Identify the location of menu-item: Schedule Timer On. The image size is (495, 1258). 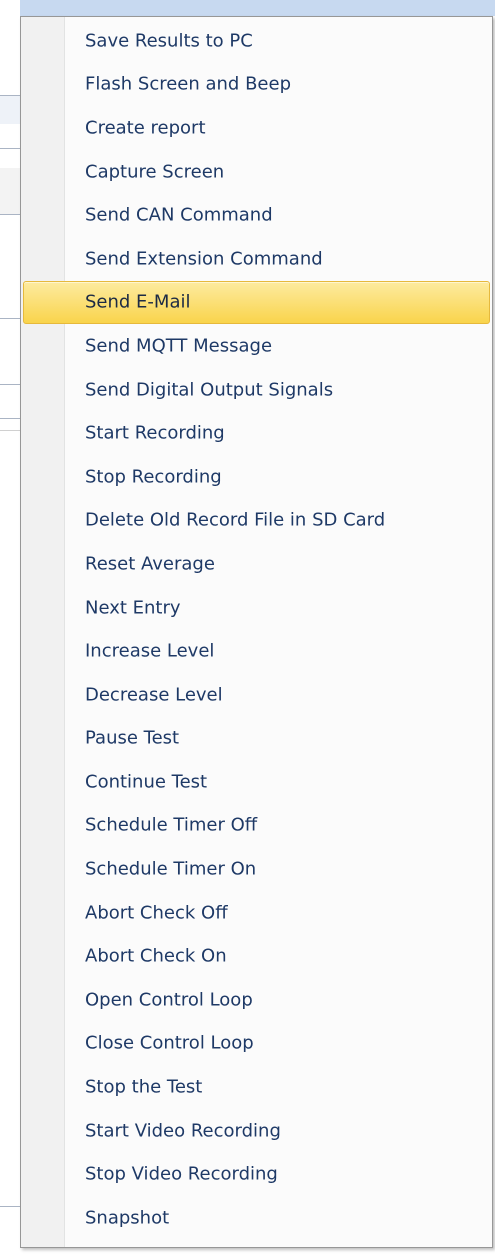
(256, 869).